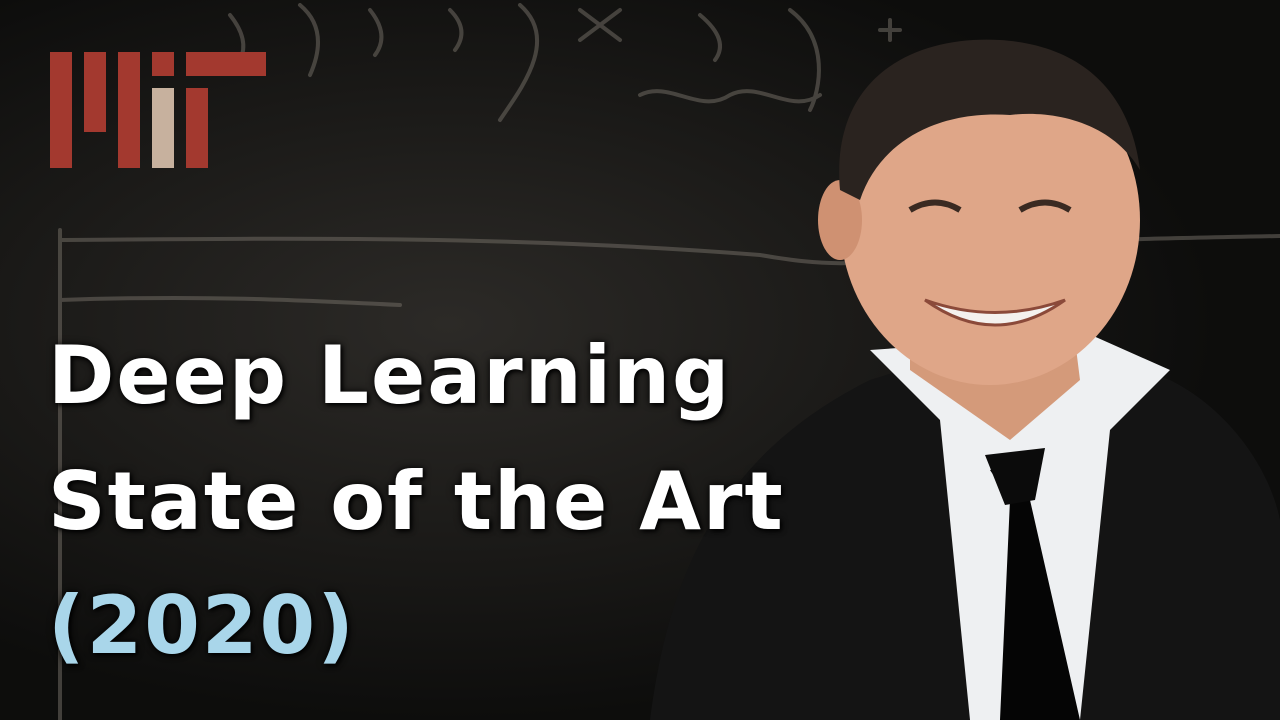 Image resolution: width=1280 pixels, height=720 pixels. What do you see at coordinates (416, 501) in the screenshot?
I see `title-line-2: State of the Art` at bounding box center [416, 501].